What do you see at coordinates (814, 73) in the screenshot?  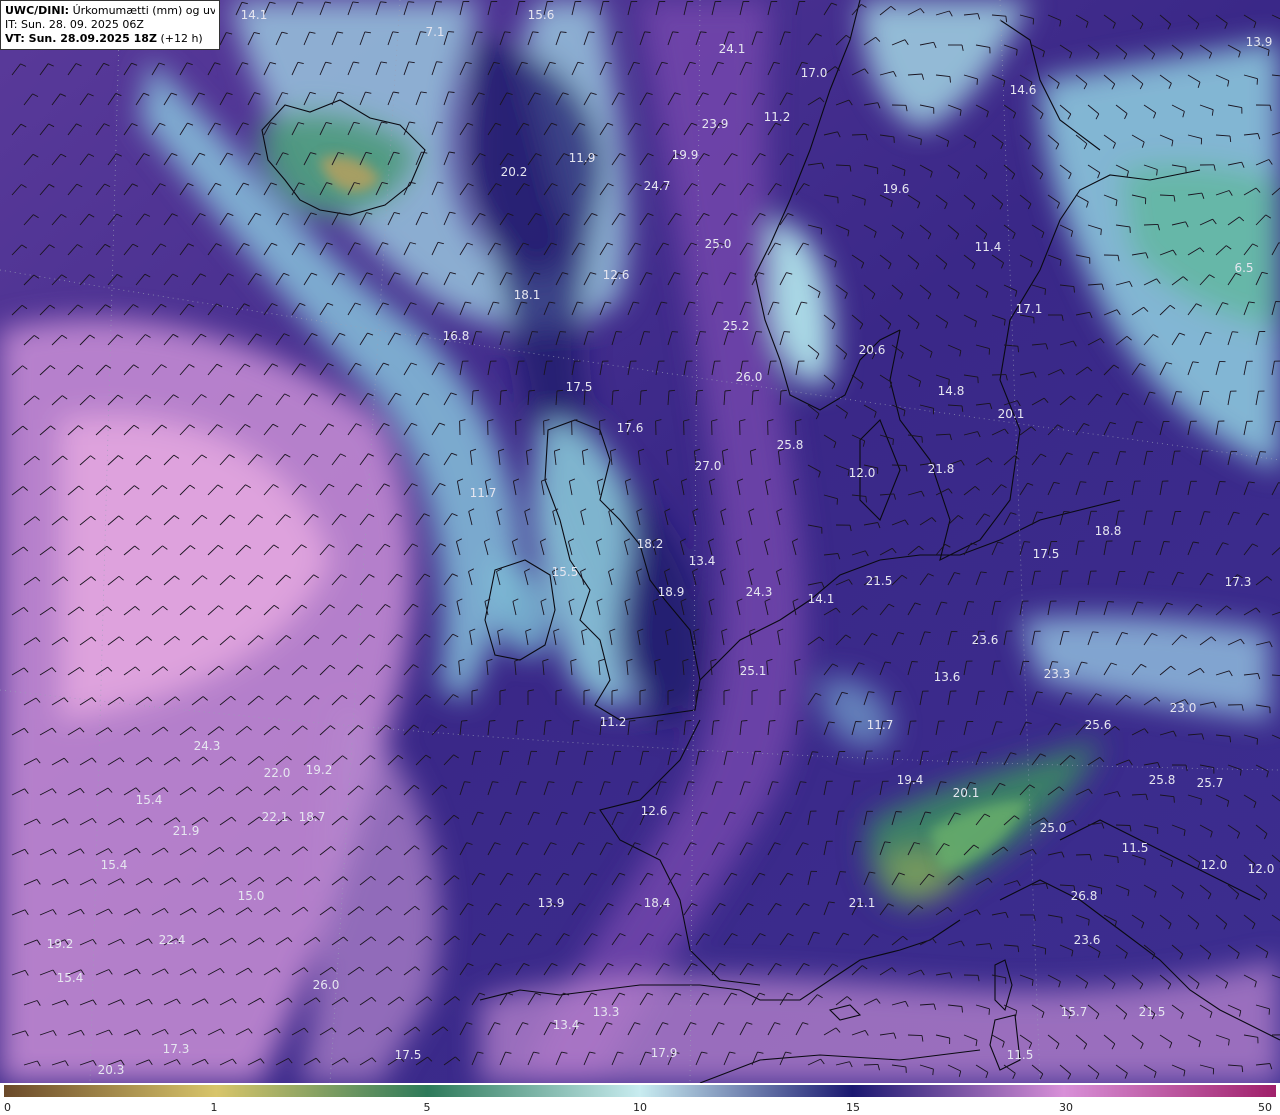 I see `map-value-label: 17.0` at bounding box center [814, 73].